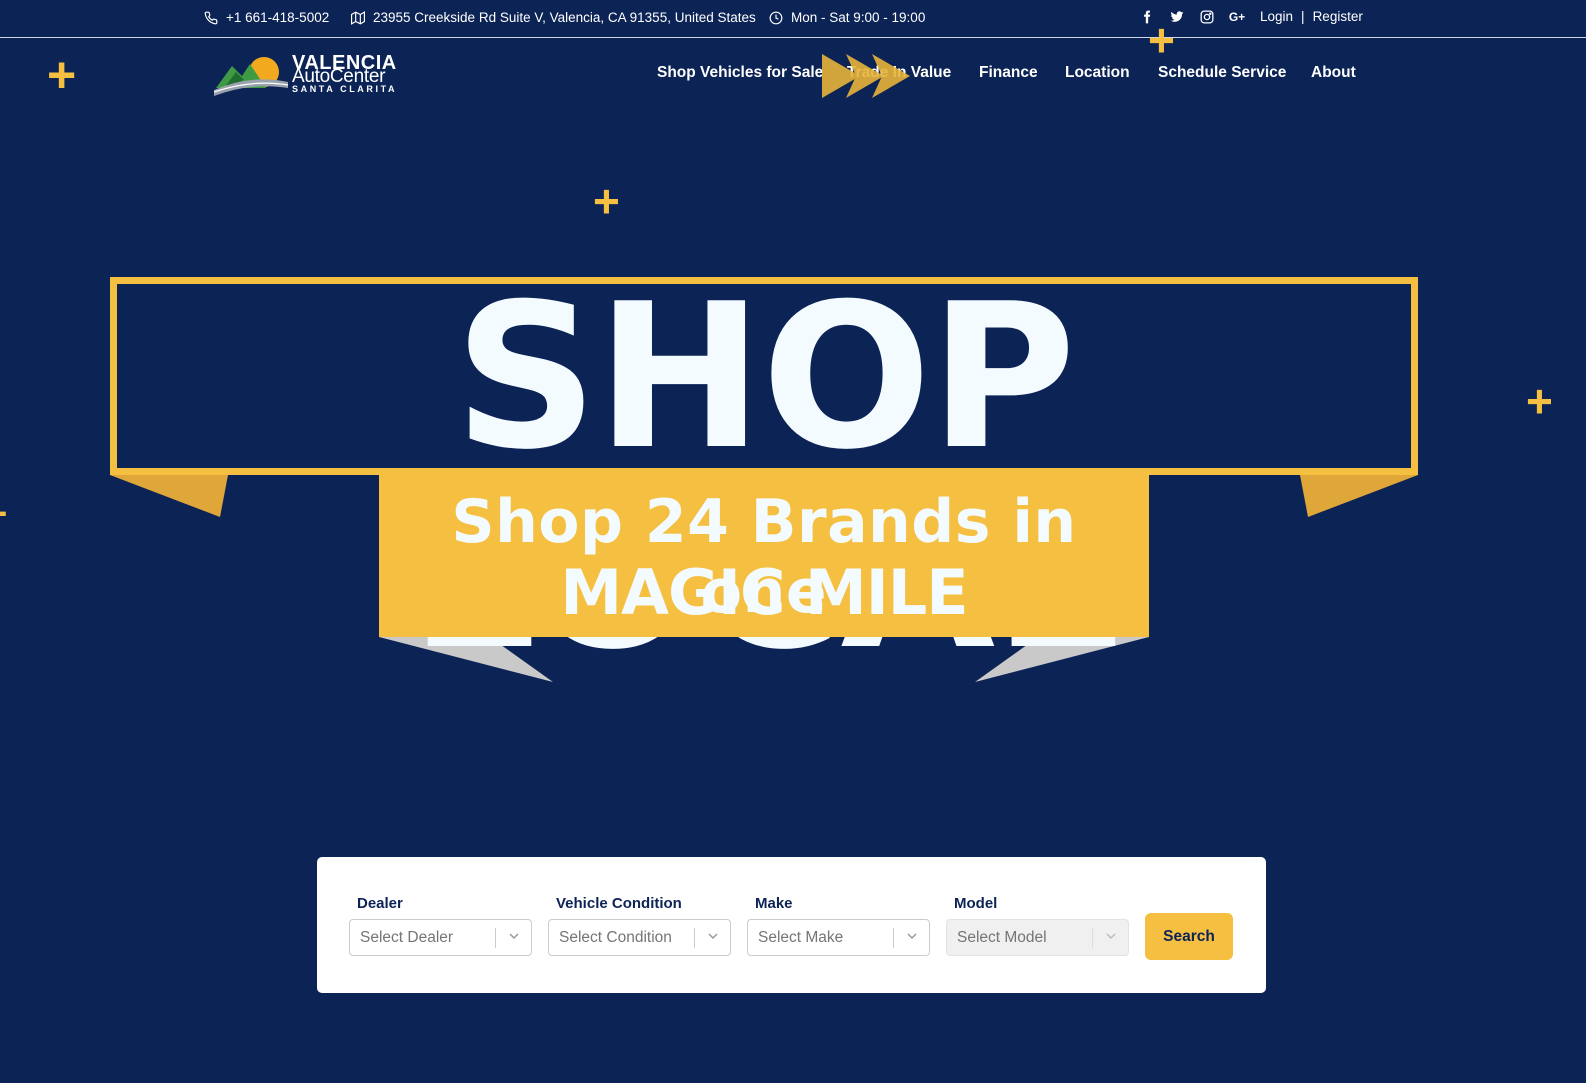 The width and height of the screenshot is (1586, 1083). I want to click on dealer-select-placeholder: Select Dealer, so click(407, 937).